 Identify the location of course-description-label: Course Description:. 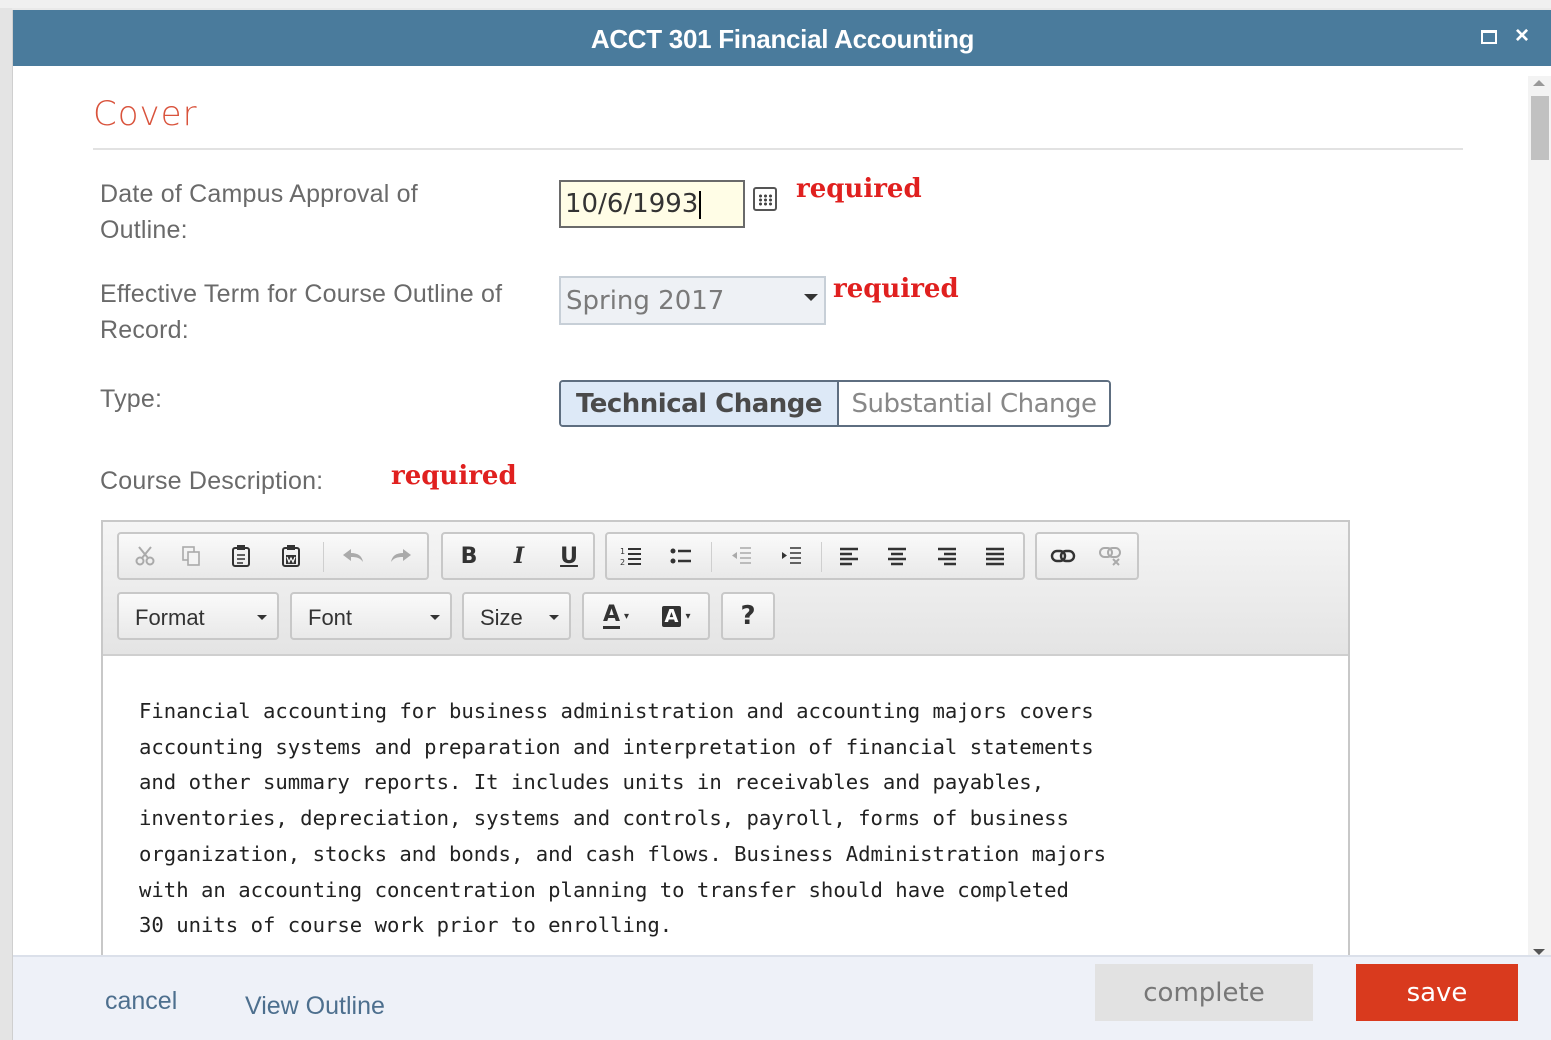
(212, 481).